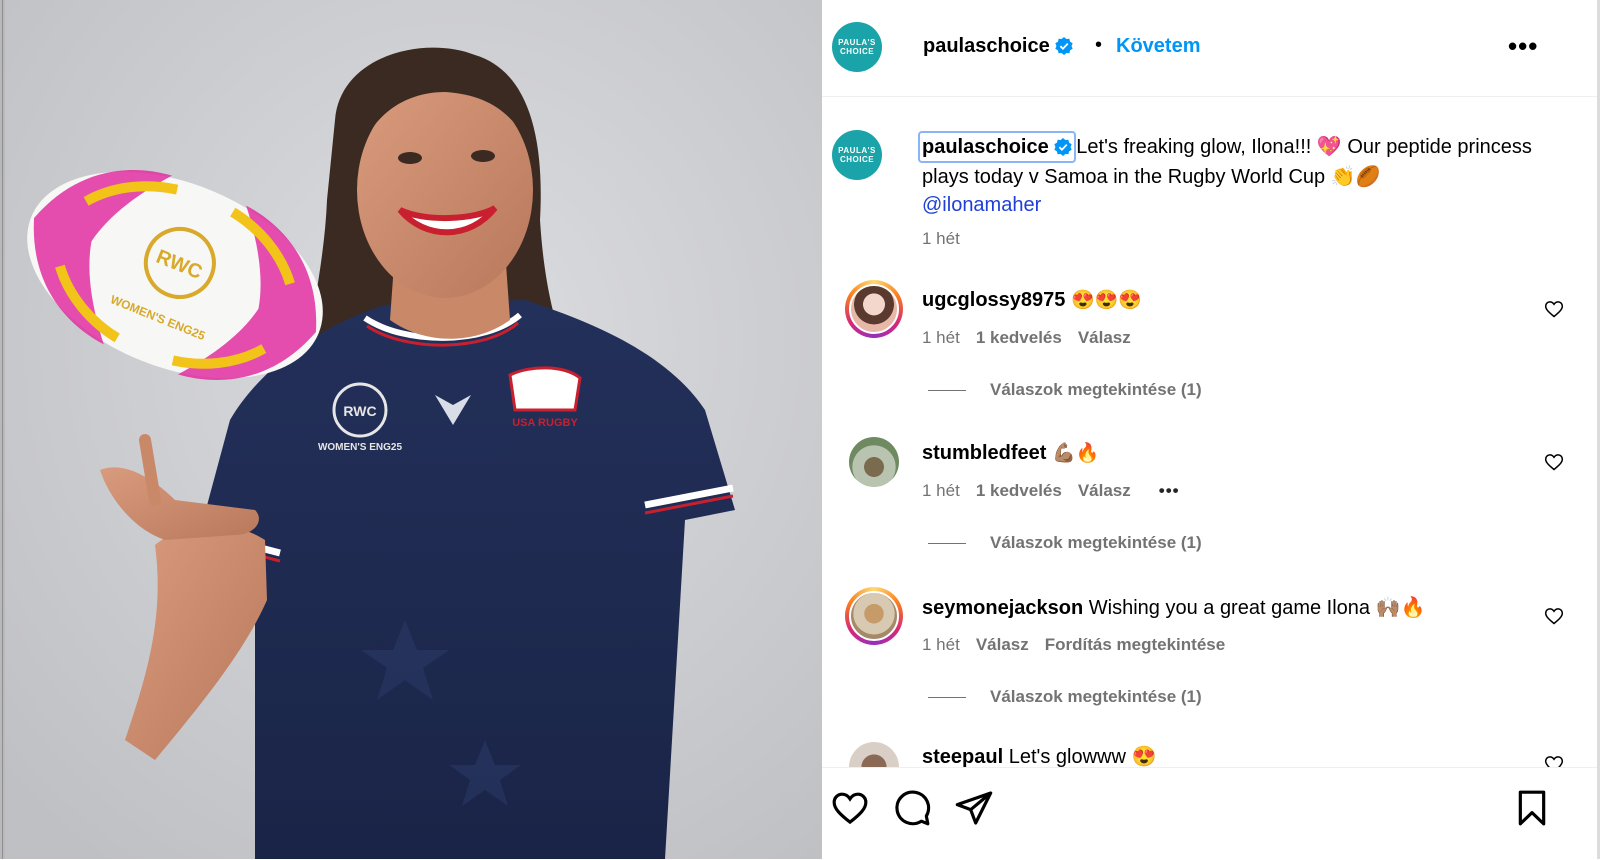 This screenshot has height=860, width=1600. I want to click on brand-avatar-line2: CHOICE, so click(857, 51).